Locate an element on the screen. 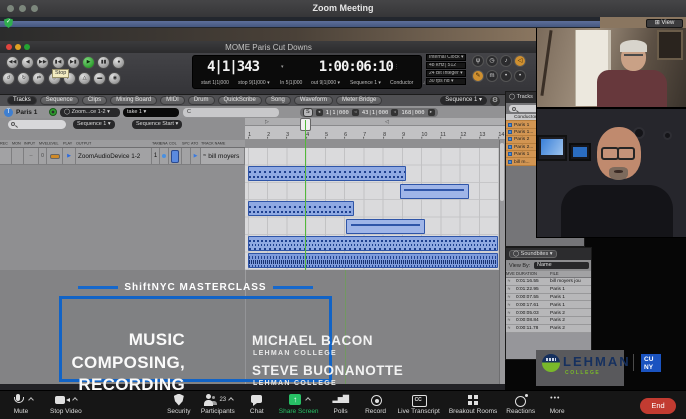 Image resolution: width=686 pixels, height=419 pixels. record-button: Record is located at coordinates (376, 405).